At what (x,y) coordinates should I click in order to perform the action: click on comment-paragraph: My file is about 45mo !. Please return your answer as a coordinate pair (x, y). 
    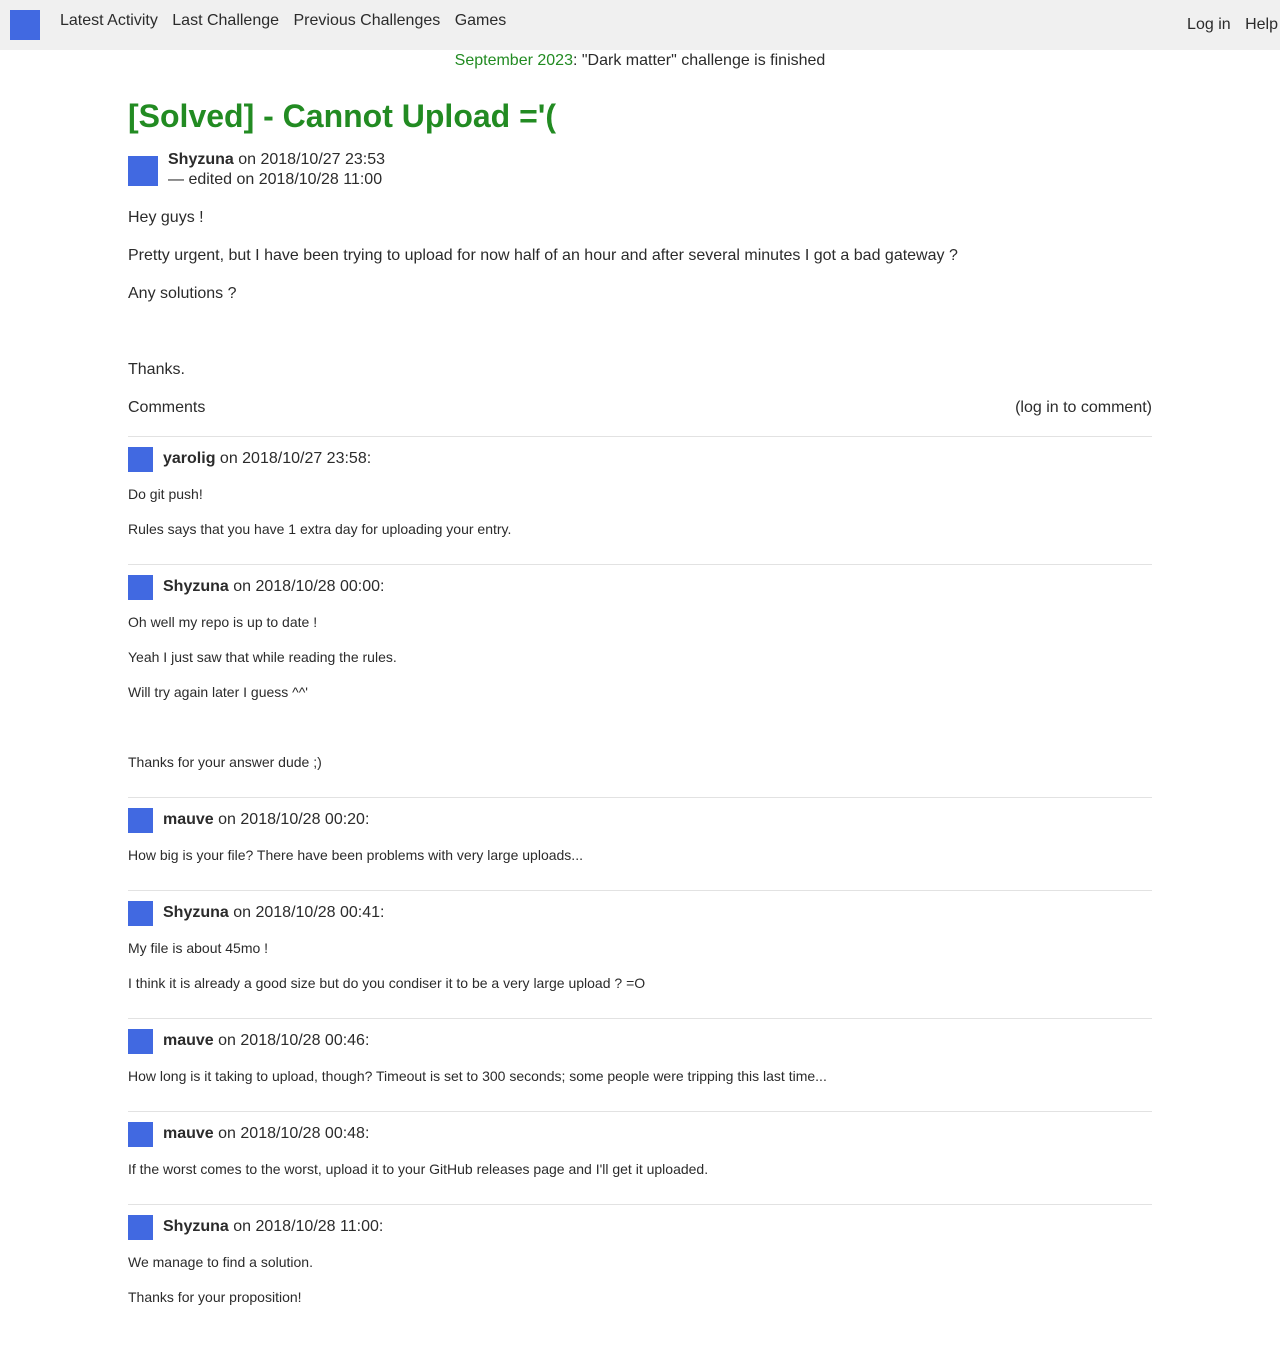
    Looking at the image, I should click on (198, 948).